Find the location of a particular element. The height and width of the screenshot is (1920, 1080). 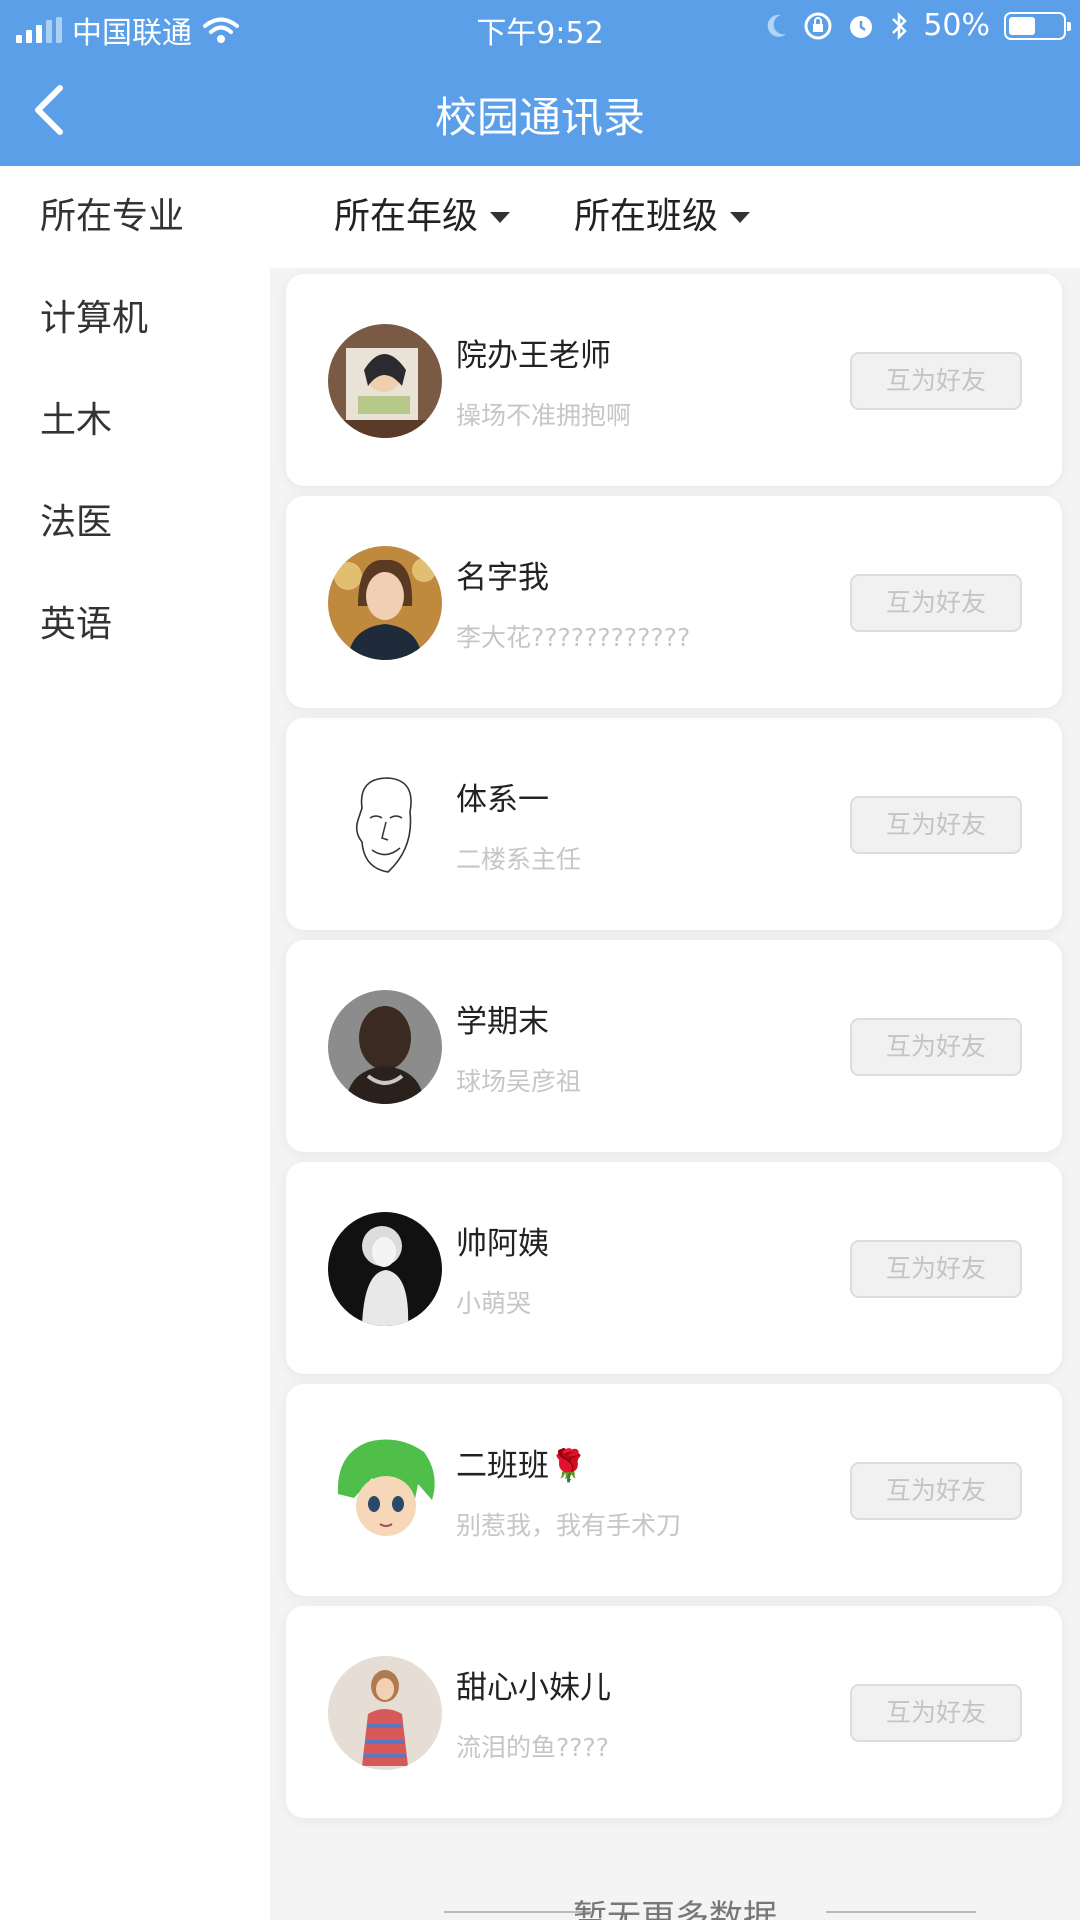

contact-name: 名字我 is located at coordinates (502, 578).